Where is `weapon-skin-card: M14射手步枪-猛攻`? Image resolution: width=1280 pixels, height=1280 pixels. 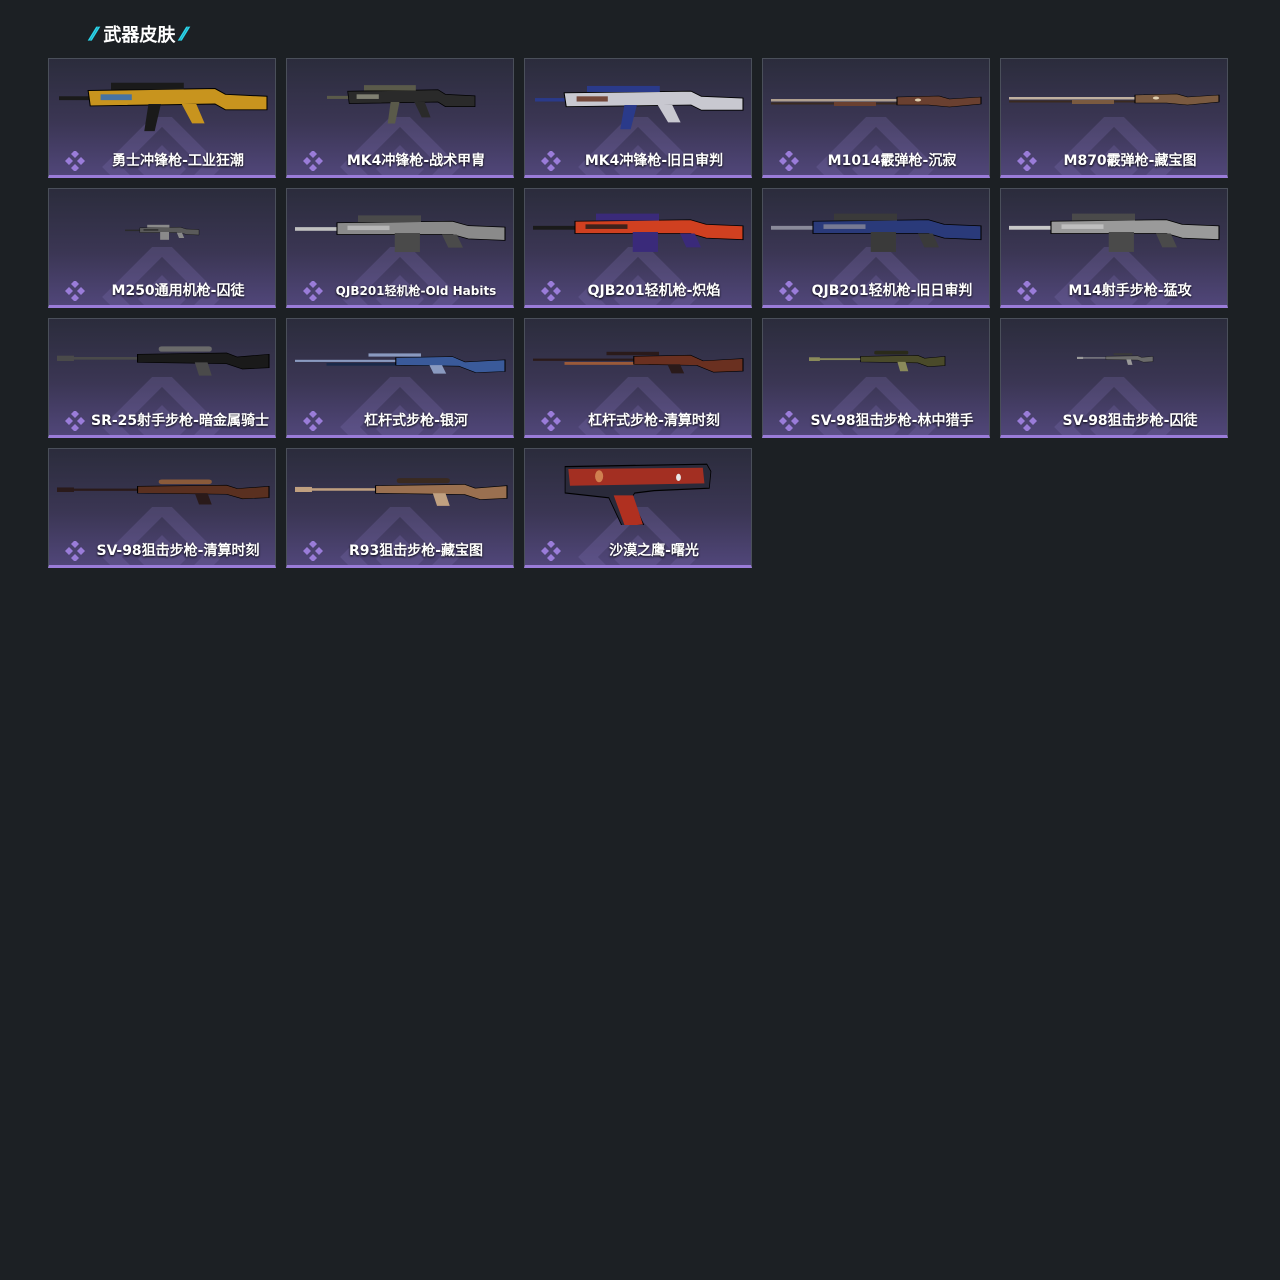
weapon-skin-card: M14射手步枪-猛攻 is located at coordinates (1114, 248).